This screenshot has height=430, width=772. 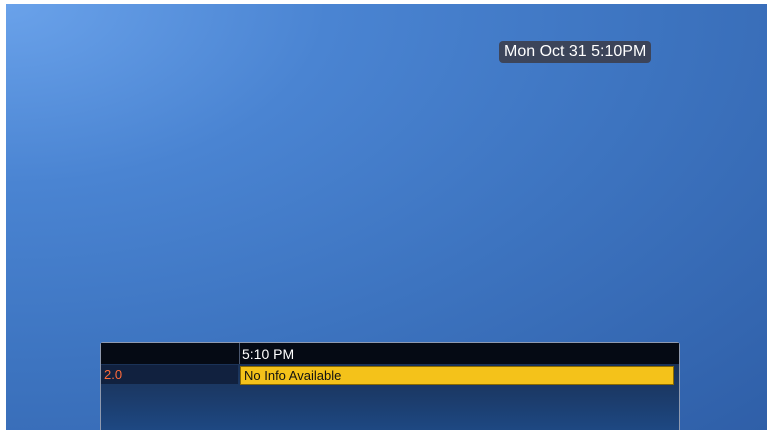 I want to click on guide-row: 2.0 No Info Available, so click(x=390, y=375).